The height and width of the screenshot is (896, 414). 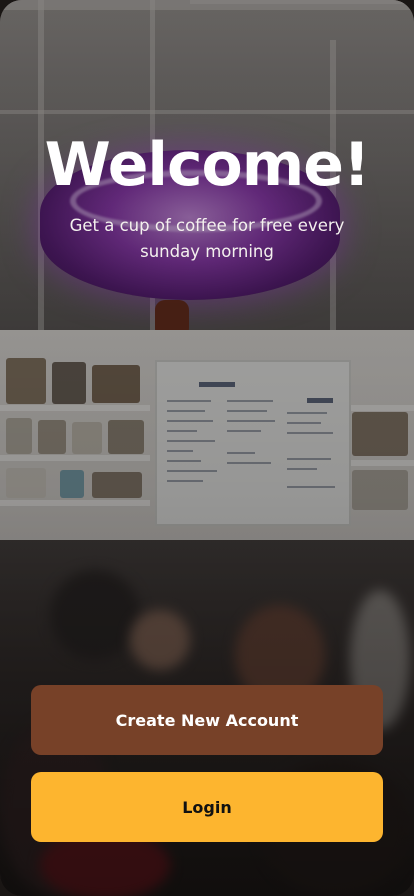 I want to click on welcome-title: Welcome!, so click(x=207, y=165).